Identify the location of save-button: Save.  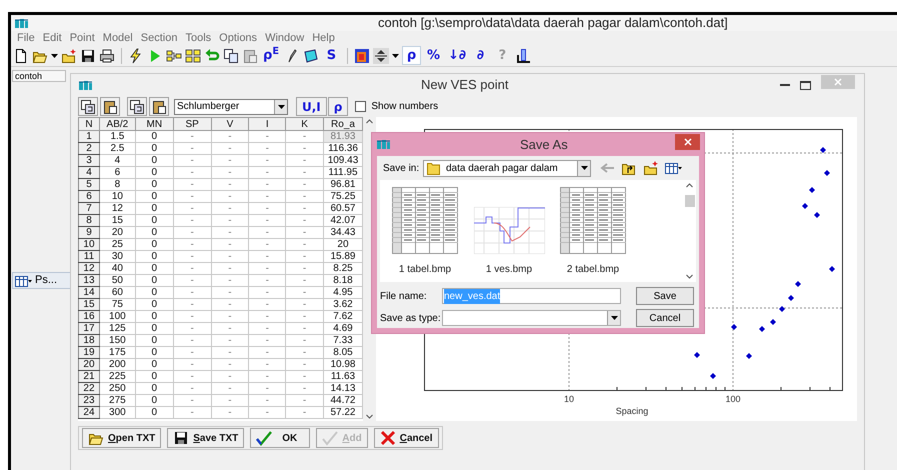
(665, 296).